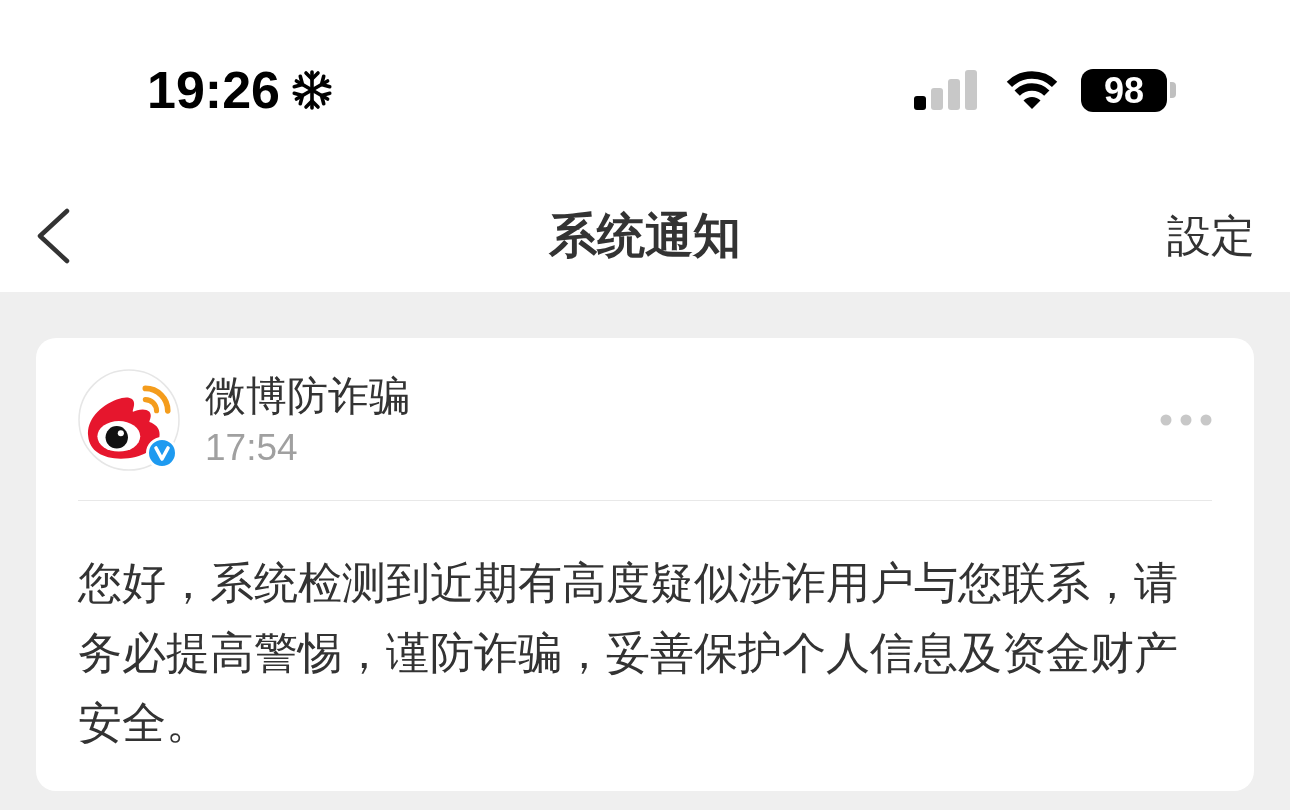  I want to click on back-icon, so click(53, 236).